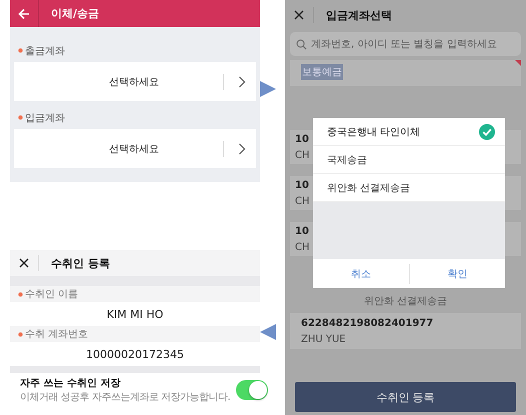 Image resolution: width=526 pixels, height=415 pixels. What do you see at coordinates (301, 44) in the screenshot?
I see `search-icon` at bounding box center [301, 44].